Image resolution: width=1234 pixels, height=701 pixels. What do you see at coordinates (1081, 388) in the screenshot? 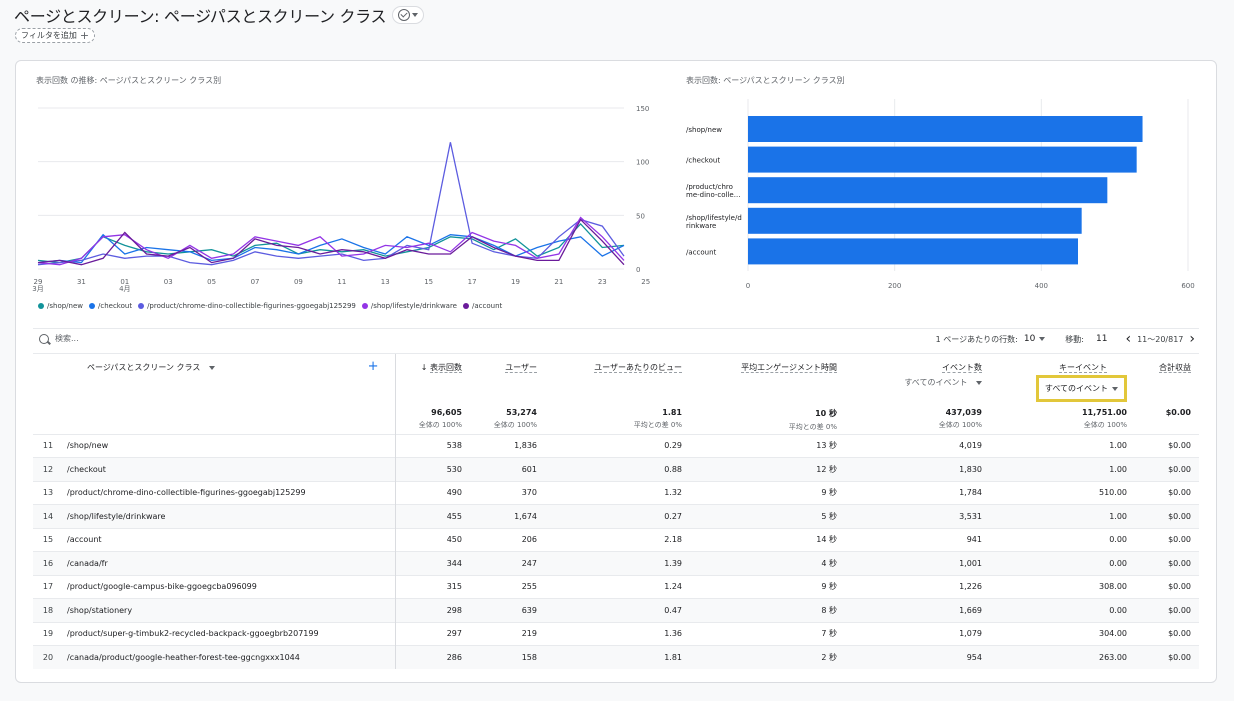
I see `key-events-filter-select: すべてのイベント` at bounding box center [1081, 388].